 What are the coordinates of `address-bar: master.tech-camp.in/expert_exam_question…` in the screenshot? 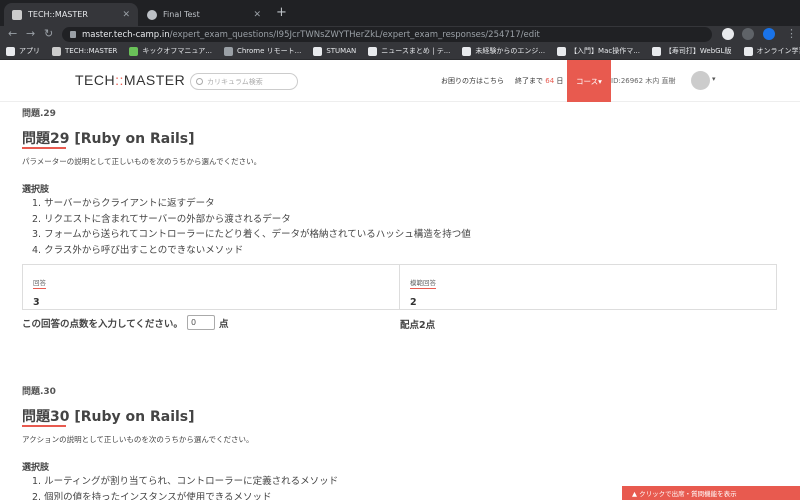 It's located at (387, 34).